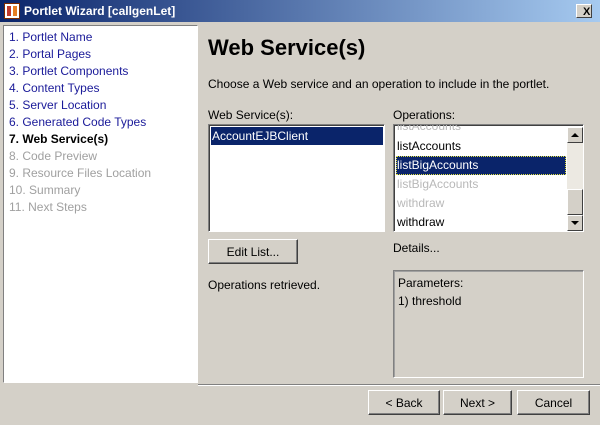 Image resolution: width=600 pixels, height=425 pixels. I want to click on web-service-item-selected: AccountEJBClient, so click(297, 136).